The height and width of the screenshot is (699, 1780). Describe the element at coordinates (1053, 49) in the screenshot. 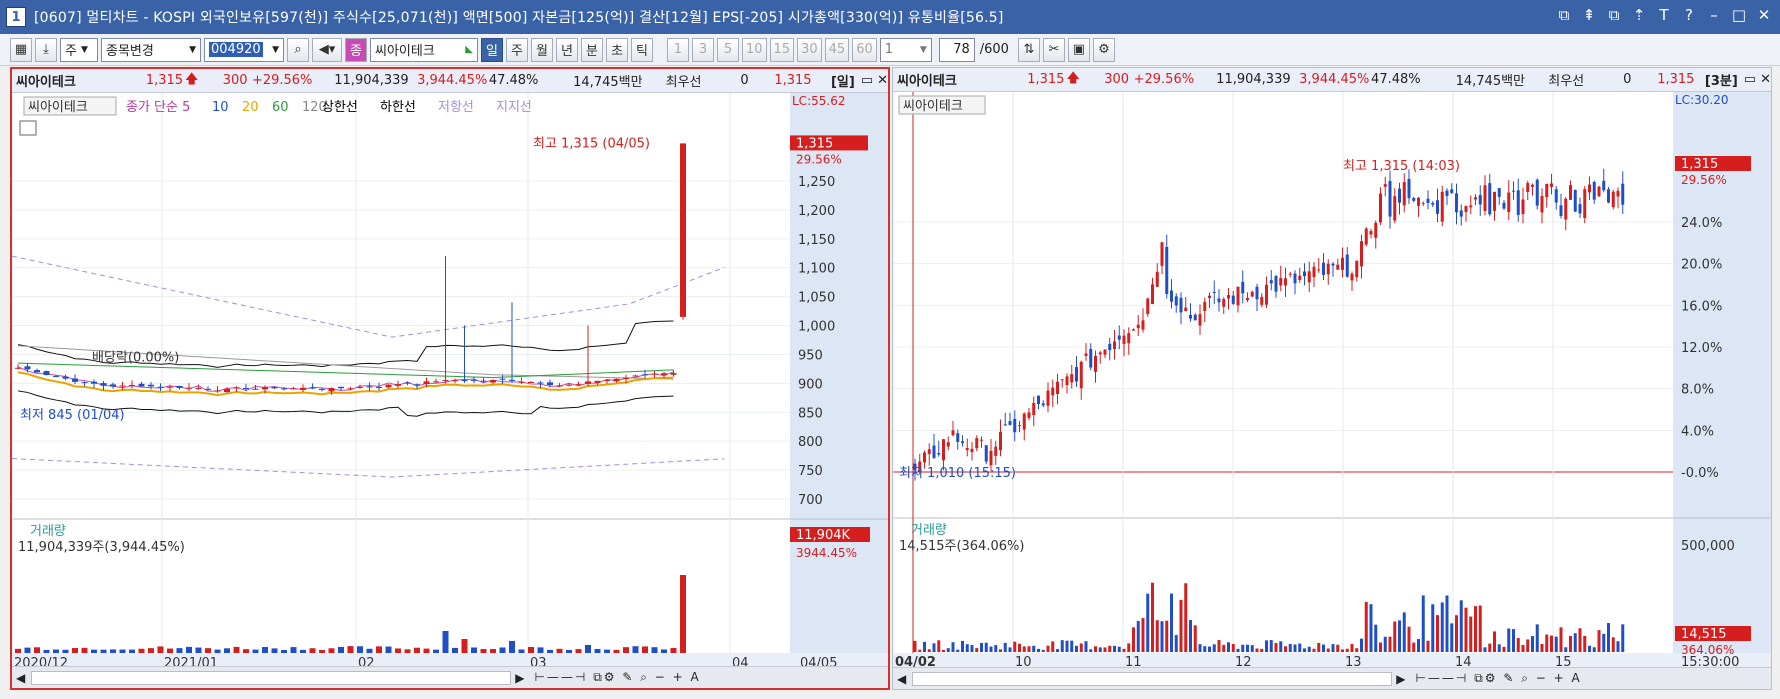

I see `tools-icon: ✂` at that location.